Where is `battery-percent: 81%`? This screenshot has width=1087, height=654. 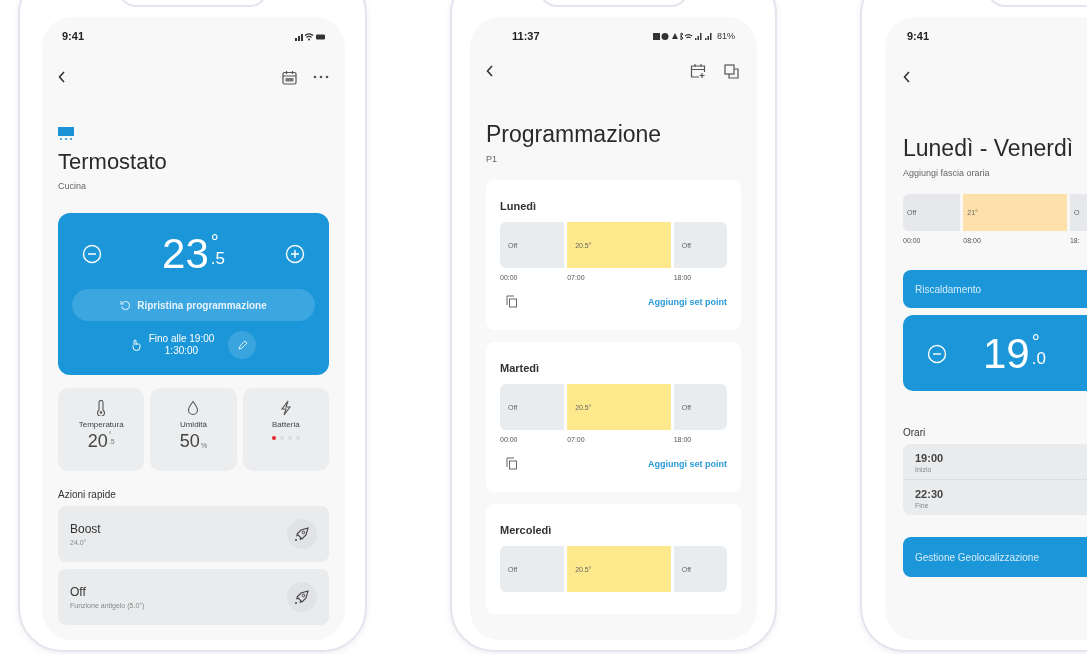
battery-percent: 81% is located at coordinates (726, 36).